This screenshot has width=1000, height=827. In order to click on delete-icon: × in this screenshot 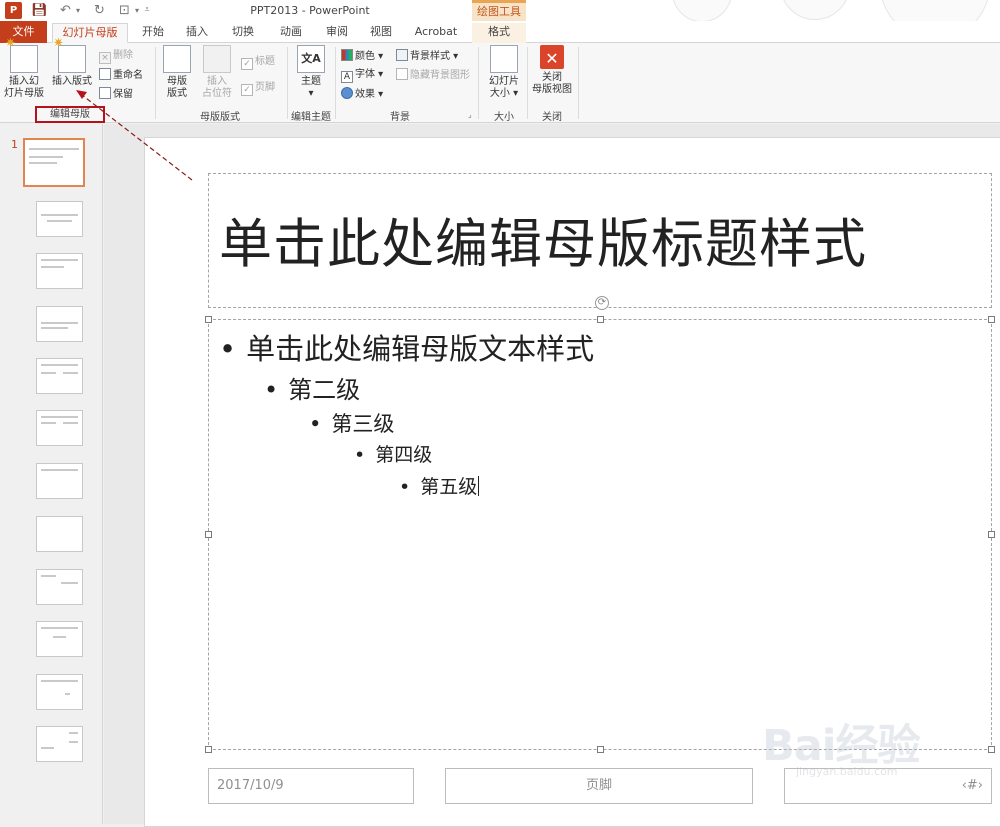, I will do `click(105, 58)`.